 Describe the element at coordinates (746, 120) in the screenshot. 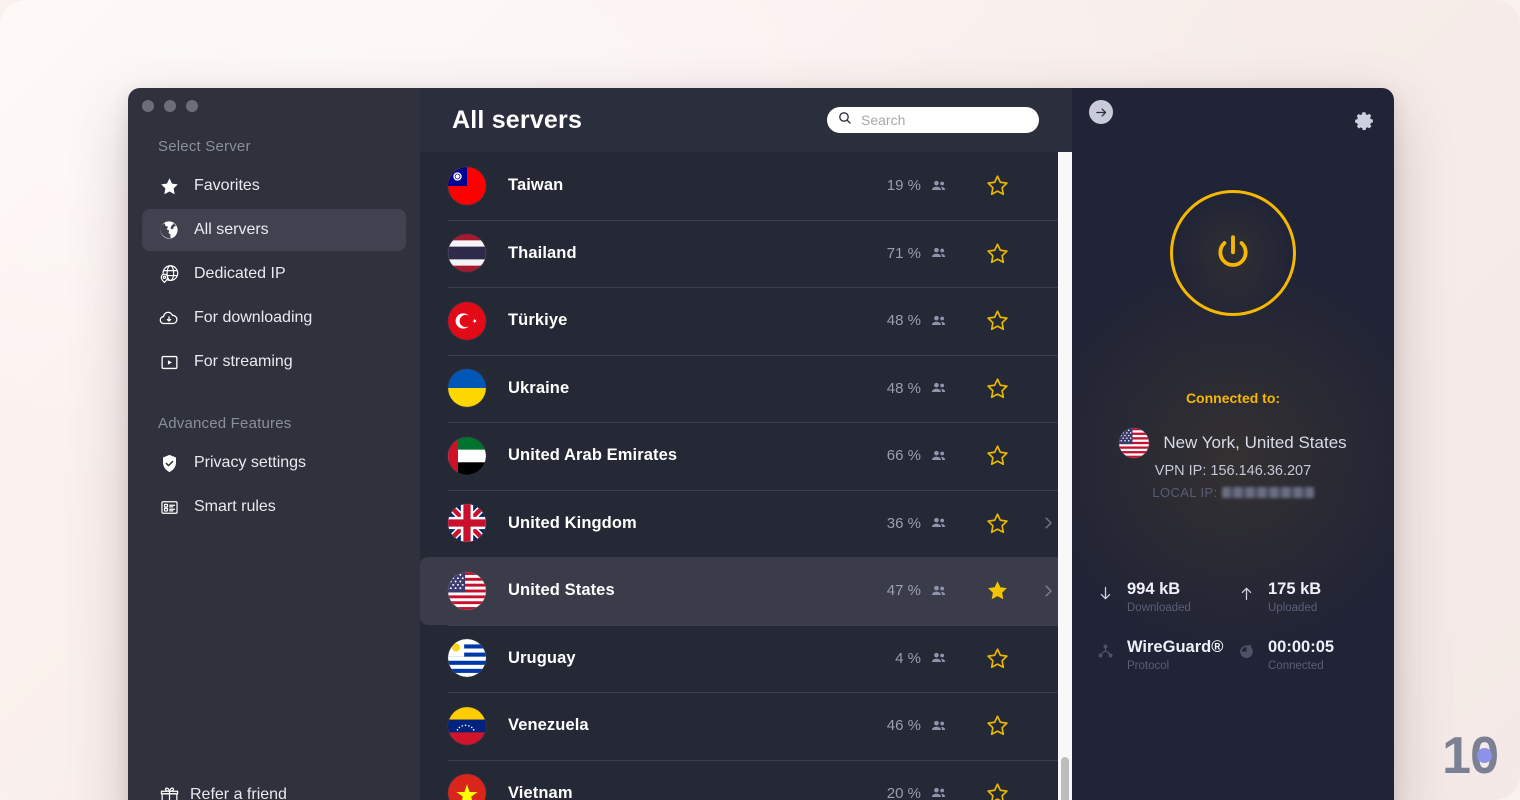

I see `server-panel-header: All servers` at that location.